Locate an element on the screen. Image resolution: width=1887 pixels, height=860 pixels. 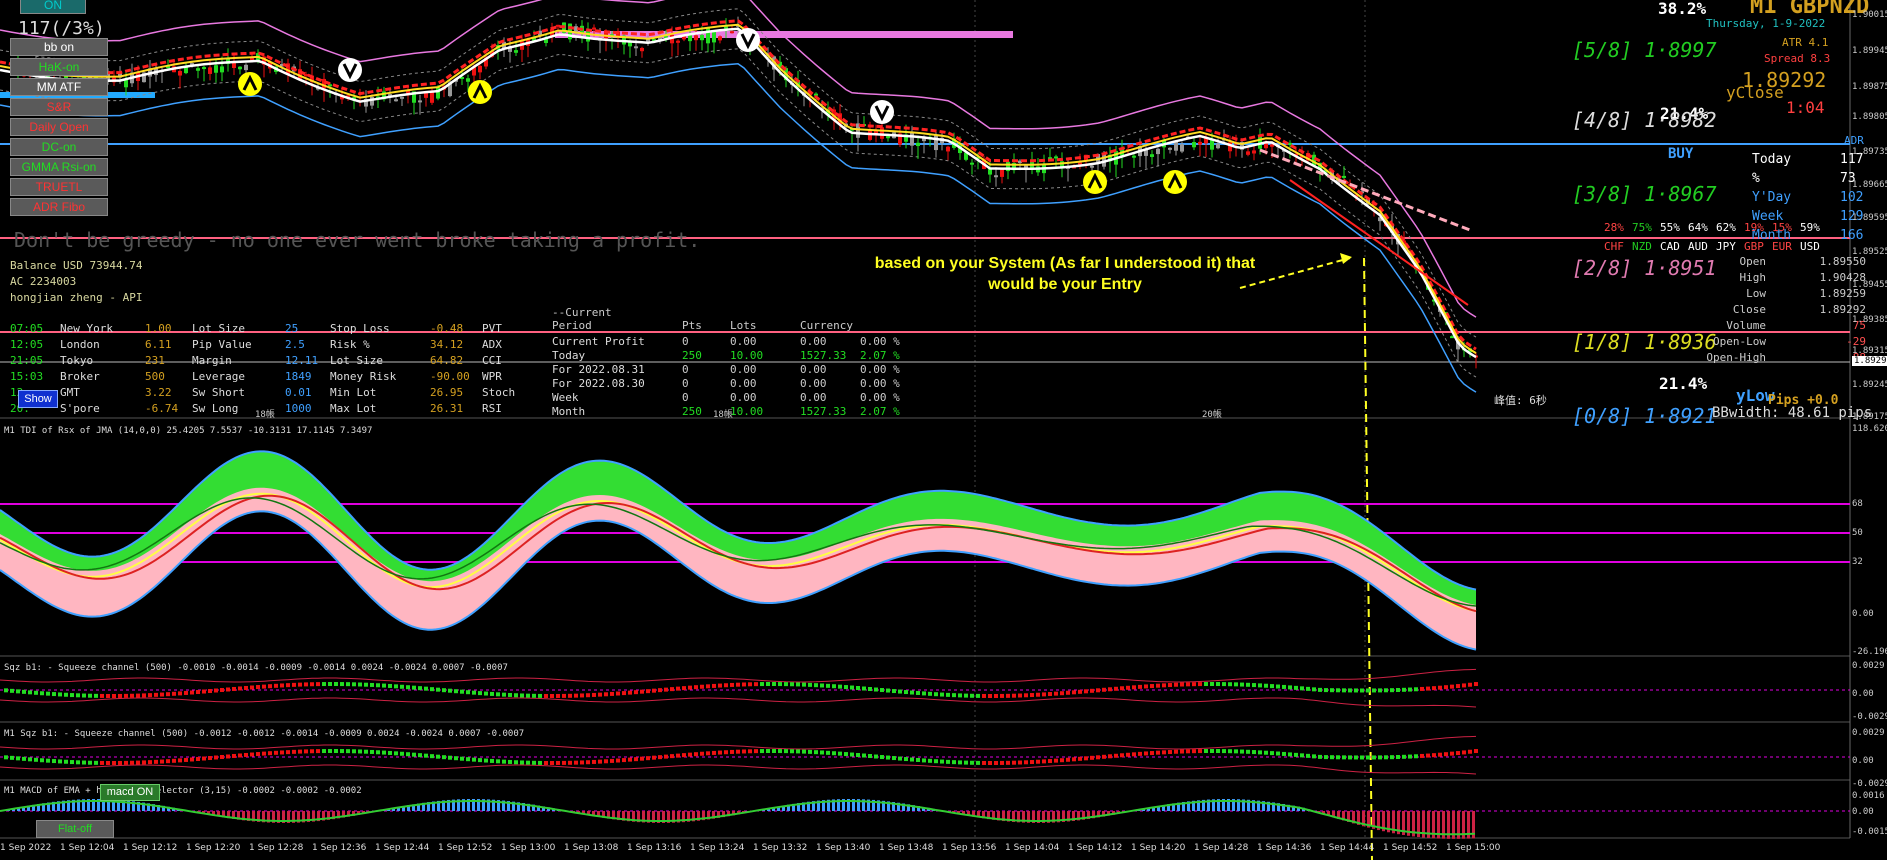
flat-toggle-button: Flat-off is located at coordinates (75, 829).